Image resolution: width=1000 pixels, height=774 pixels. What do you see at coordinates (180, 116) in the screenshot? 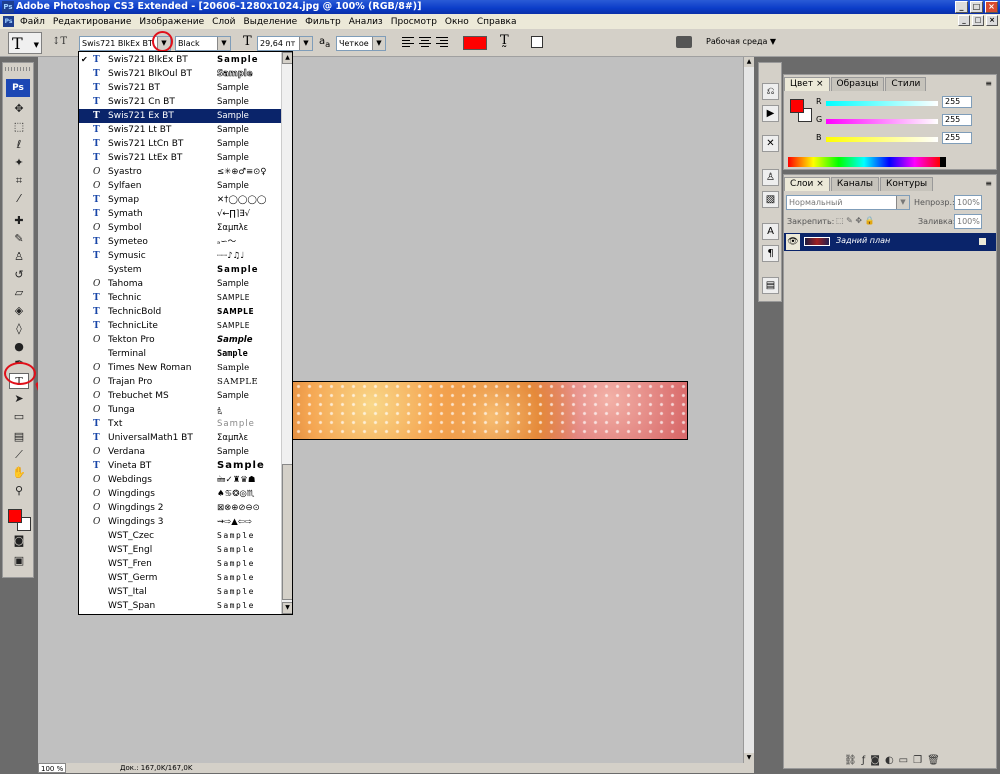
I see `font-list-item: T Swis721 Ex BT Sample` at bounding box center [180, 116].